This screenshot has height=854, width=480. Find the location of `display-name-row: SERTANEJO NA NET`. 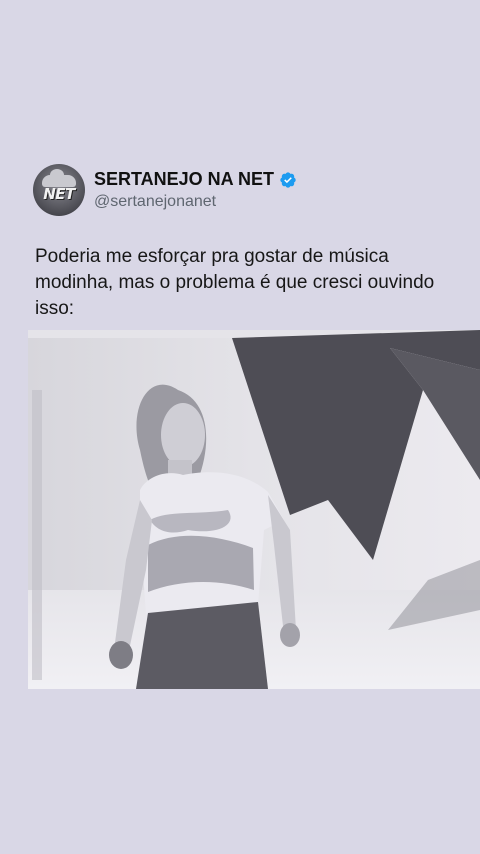

display-name-row: SERTANEJO NA NET is located at coordinates (195, 180).